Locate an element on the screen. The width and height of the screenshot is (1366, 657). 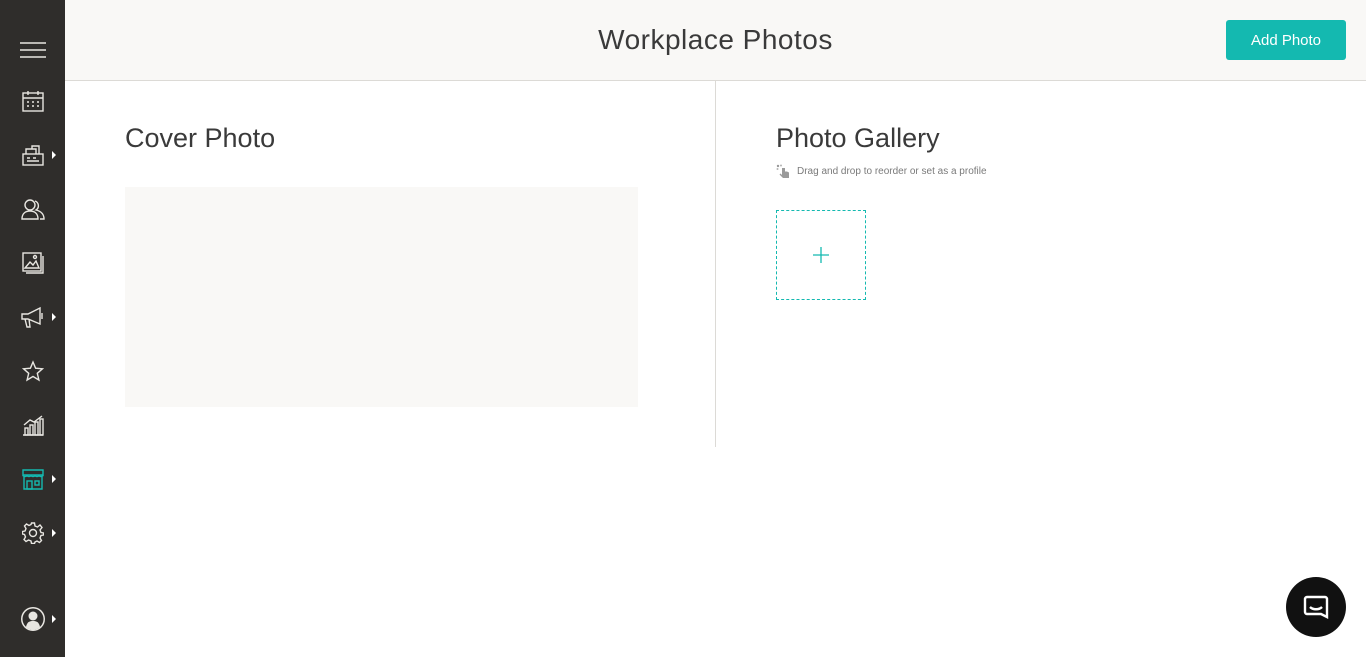
sidebar-item-reviews is located at coordinates (32, 371).